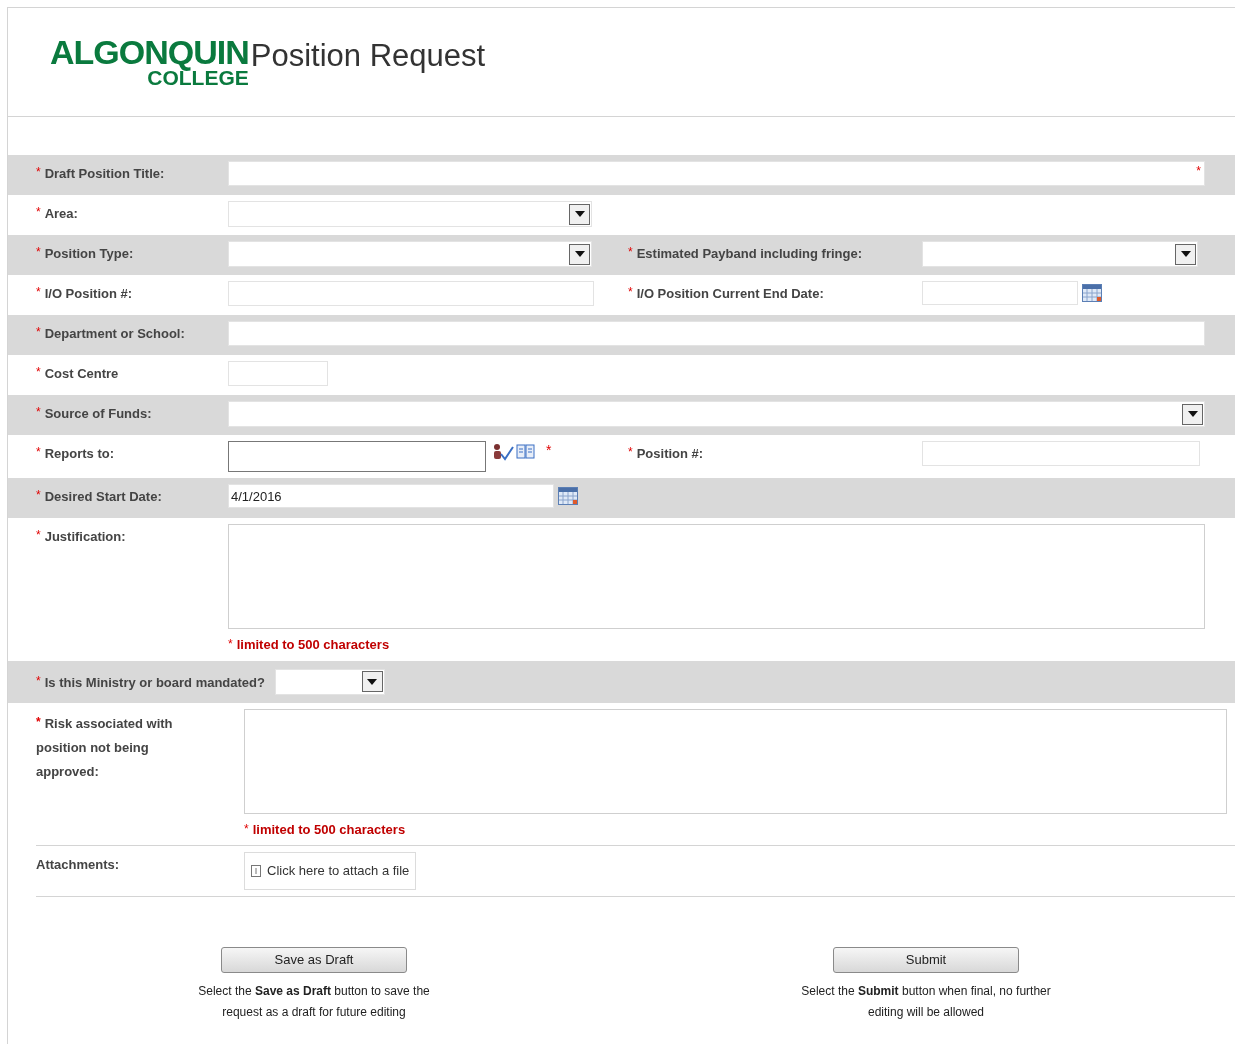  Describe the element at coordinates (61, 214) in the screenshot. I see `field-label: Area:` at that location.